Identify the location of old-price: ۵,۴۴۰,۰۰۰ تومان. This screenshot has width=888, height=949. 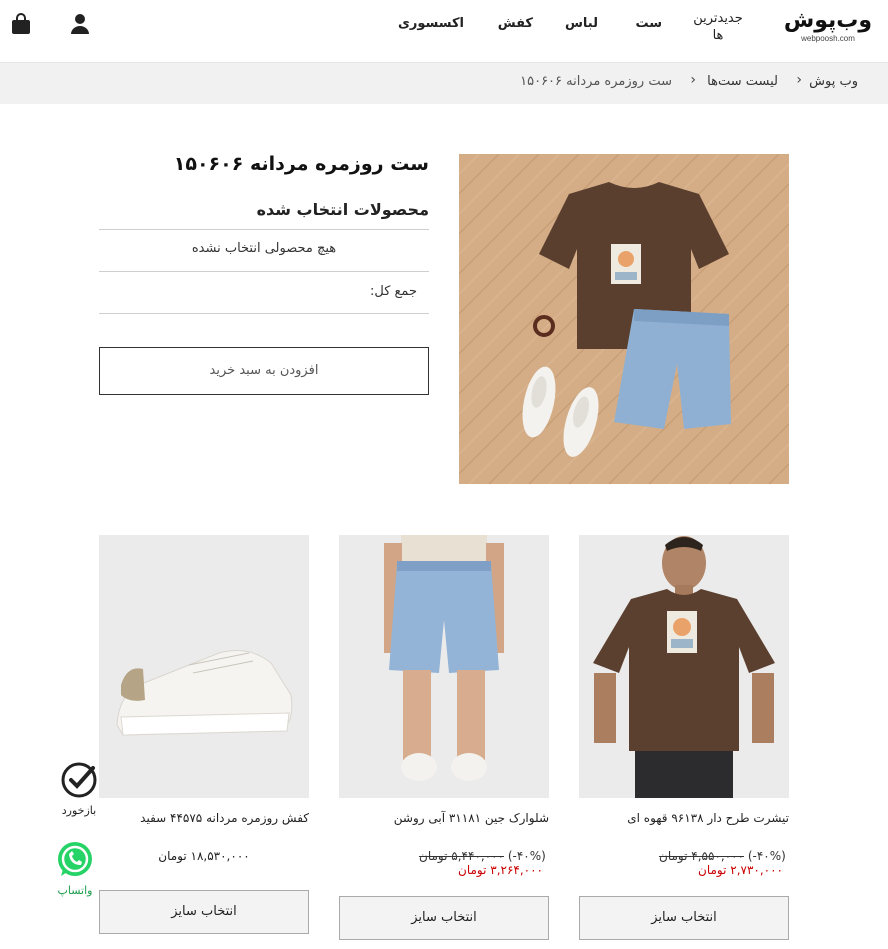
(461, 856).